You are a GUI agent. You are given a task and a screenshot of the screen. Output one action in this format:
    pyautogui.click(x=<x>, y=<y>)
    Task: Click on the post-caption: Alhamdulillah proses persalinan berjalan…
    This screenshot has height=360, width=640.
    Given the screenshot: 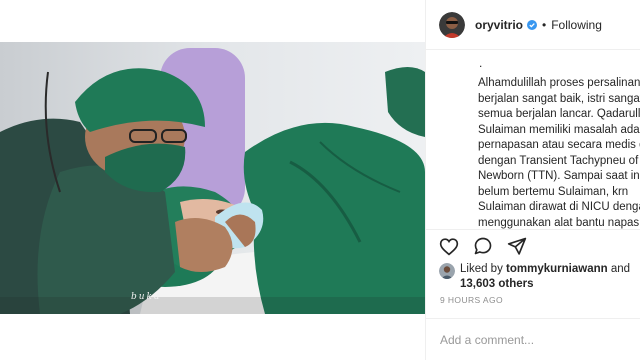 What is the action you would take?
    pyautogui.click(x=559, y=153)
    